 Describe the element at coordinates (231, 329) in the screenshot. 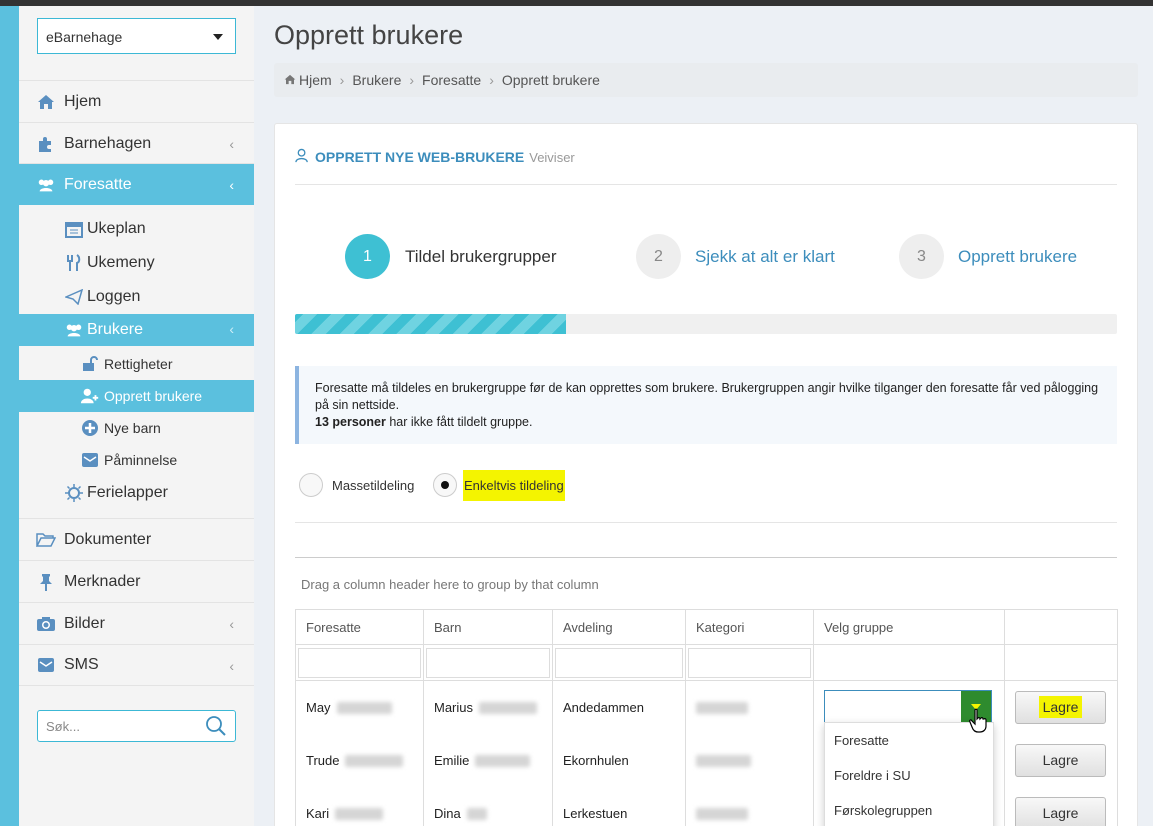

I see `chevron-left-icon: ‹` at that location.